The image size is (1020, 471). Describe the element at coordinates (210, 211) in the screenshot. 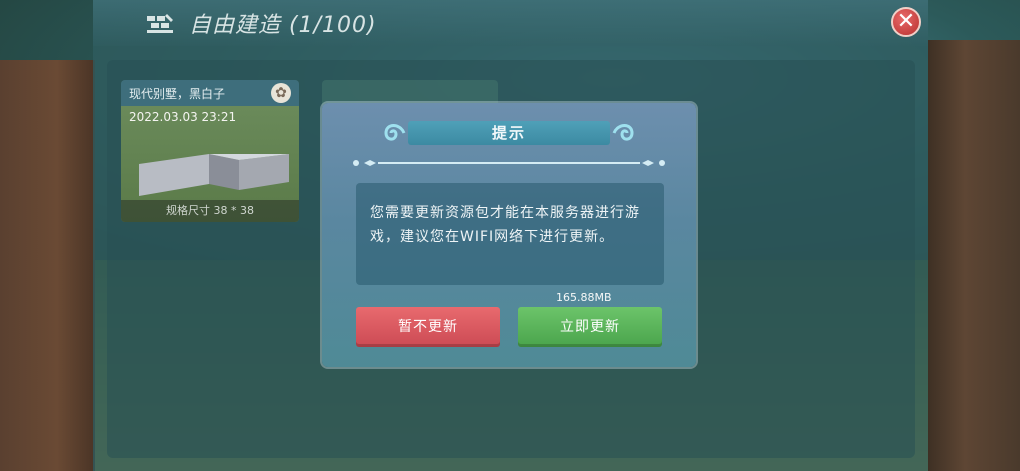

I see `save-card-size: 规格尺寸 38 * 38` at that location.